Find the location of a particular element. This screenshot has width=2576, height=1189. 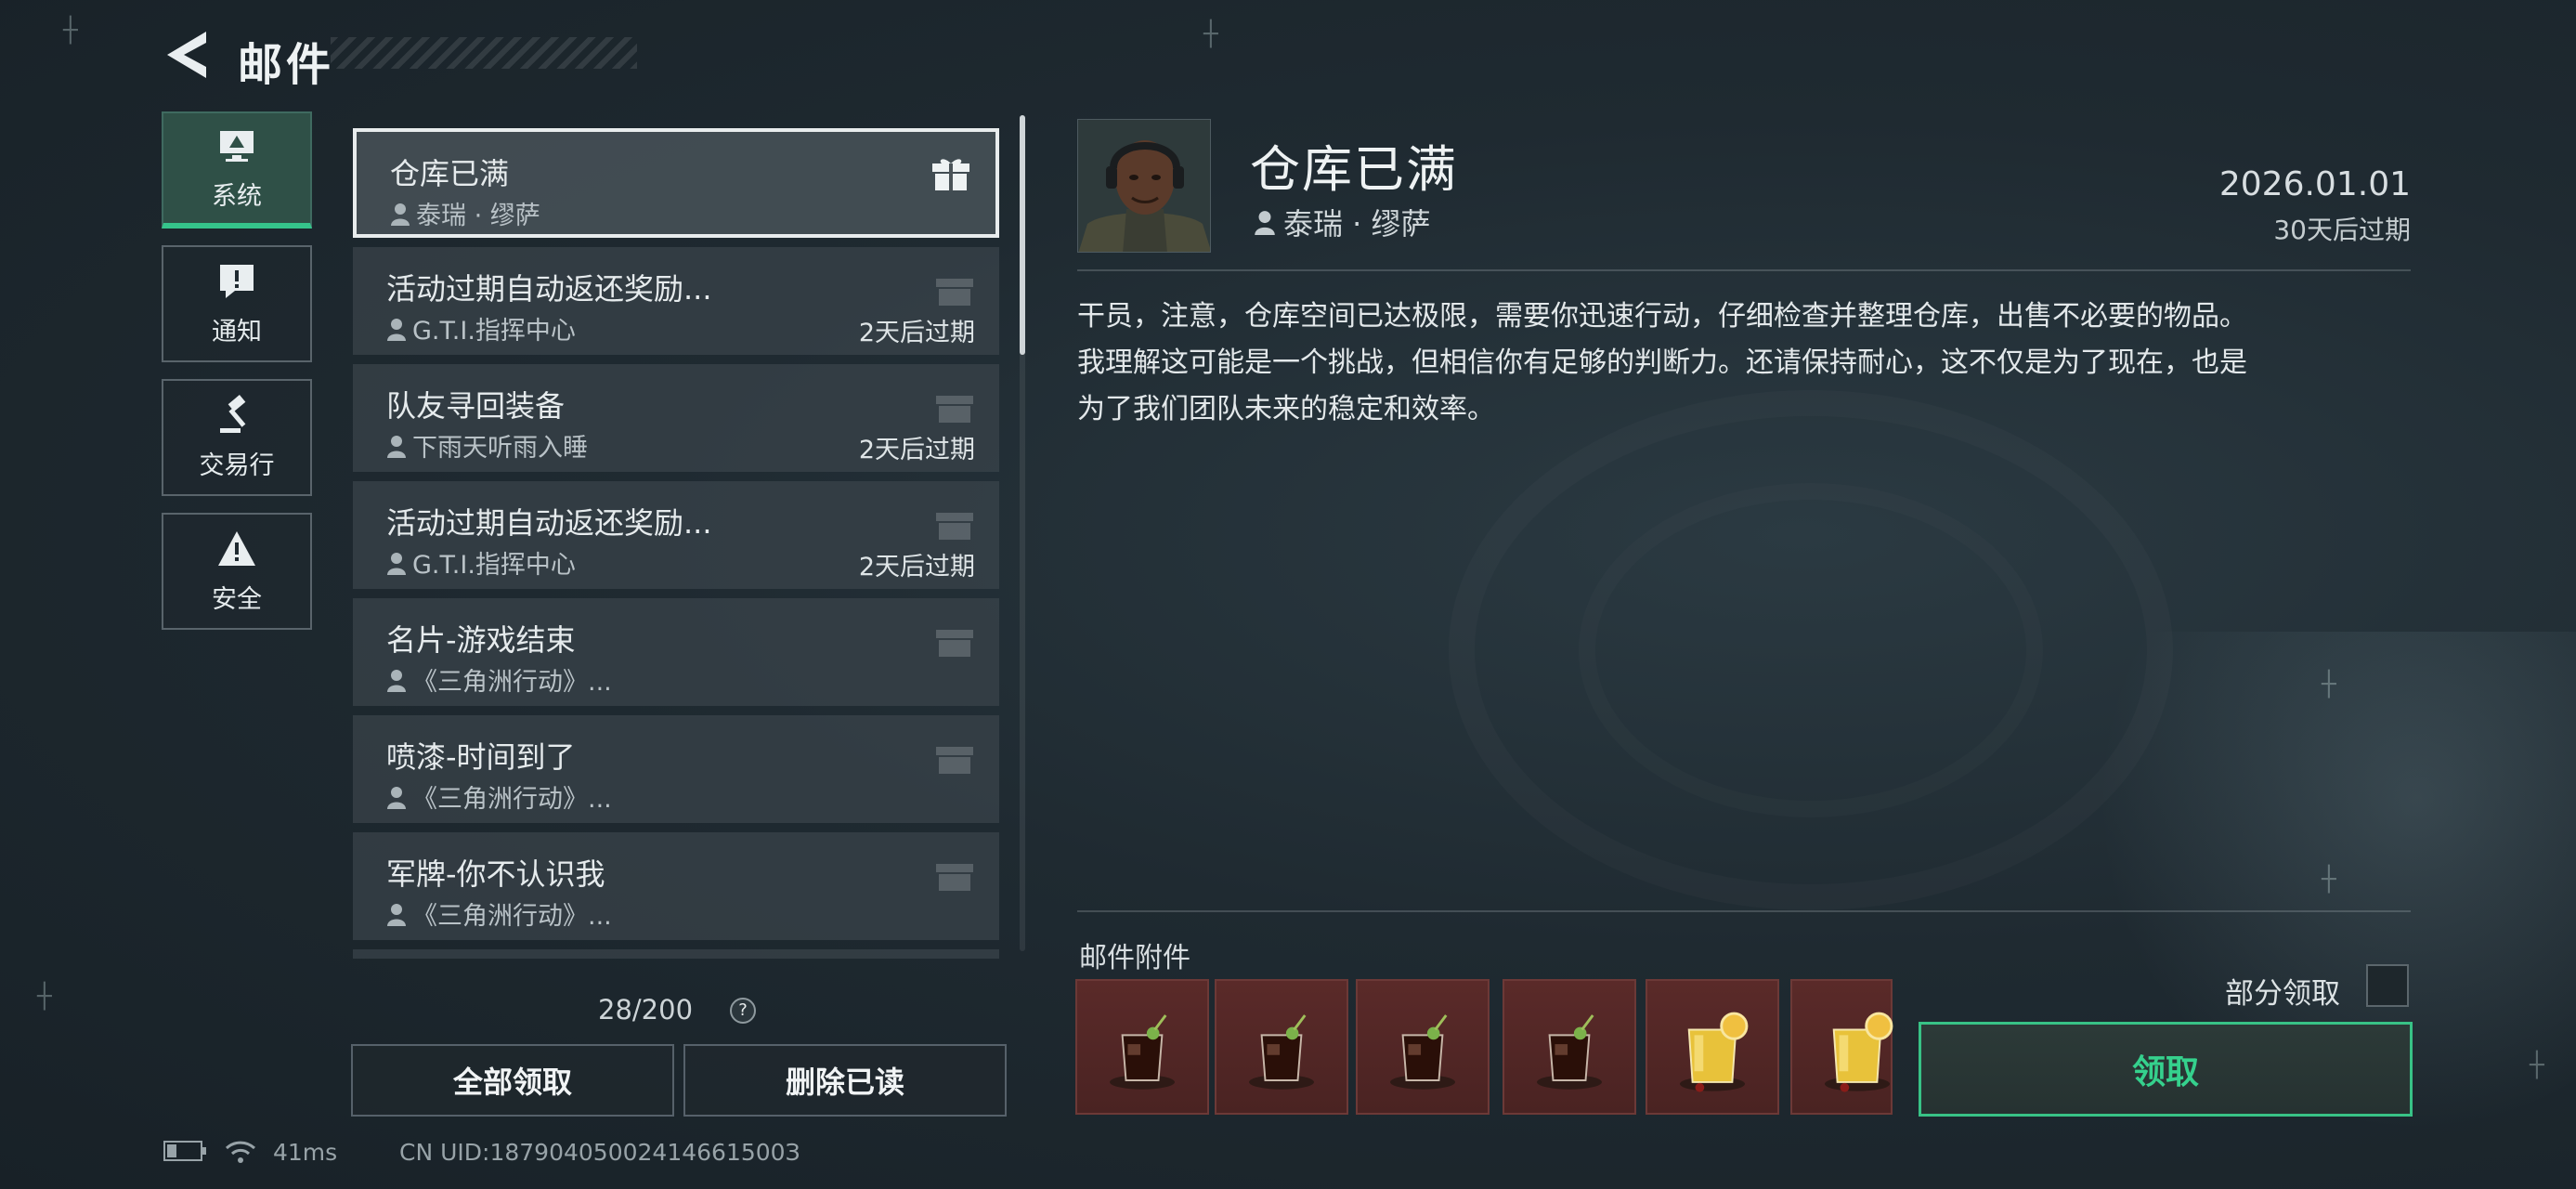

gavel-icon is located at coordinates (233, 414).